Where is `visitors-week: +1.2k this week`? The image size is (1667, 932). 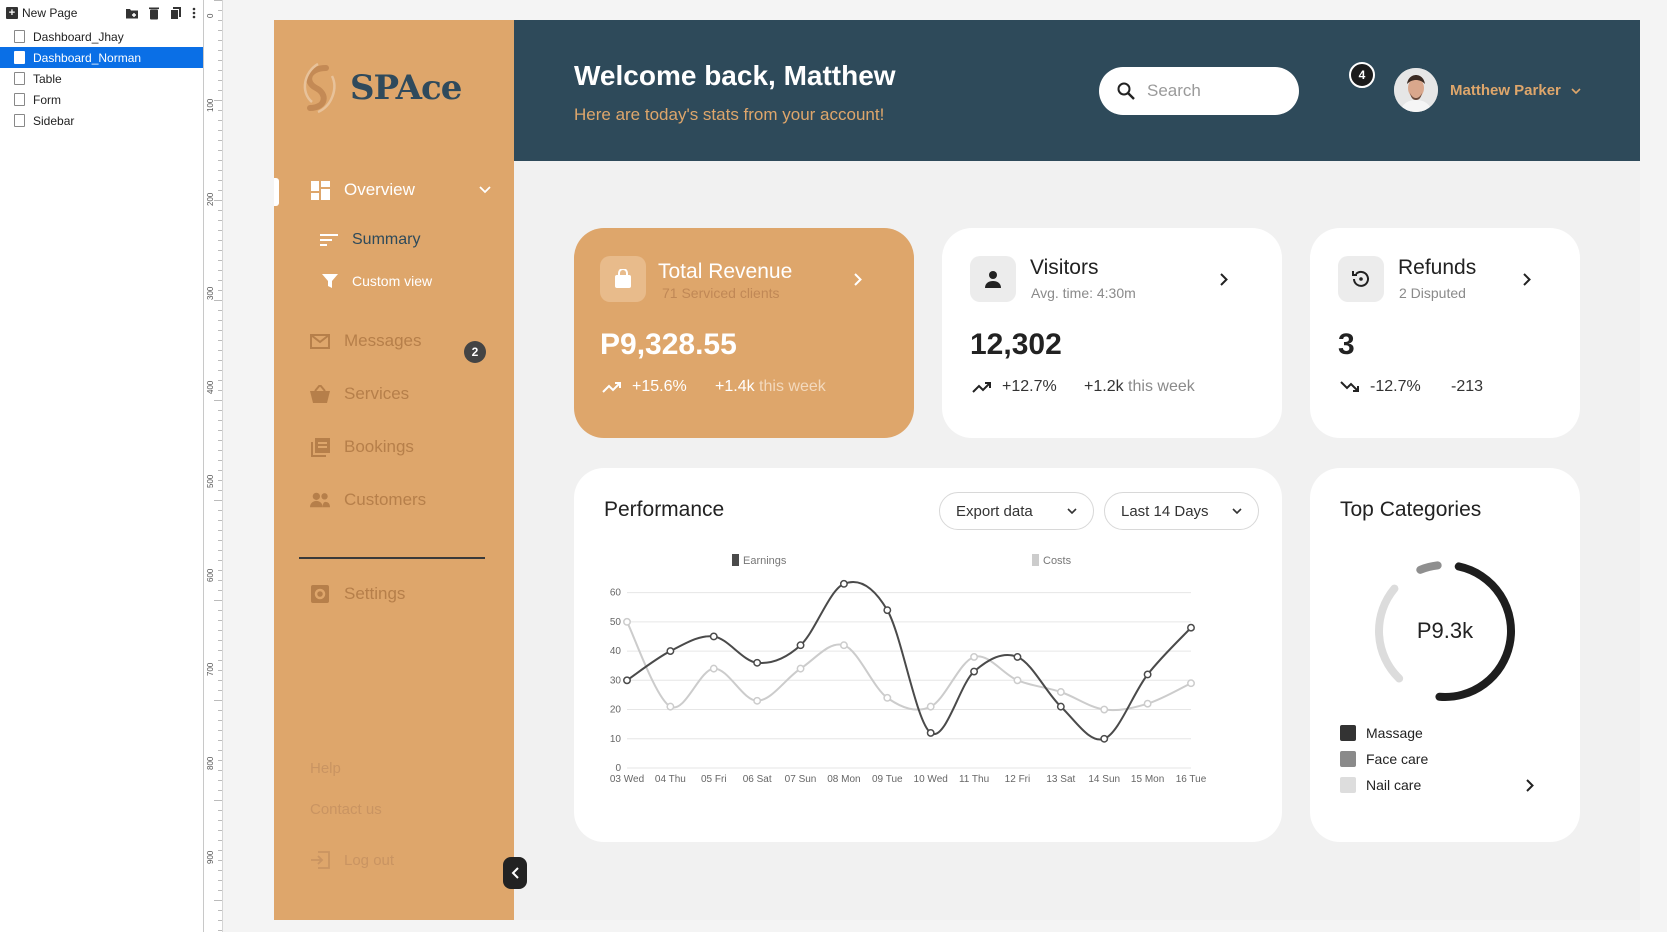 visitors-week: +1.2k this week is located at coordinates (1139, 387).